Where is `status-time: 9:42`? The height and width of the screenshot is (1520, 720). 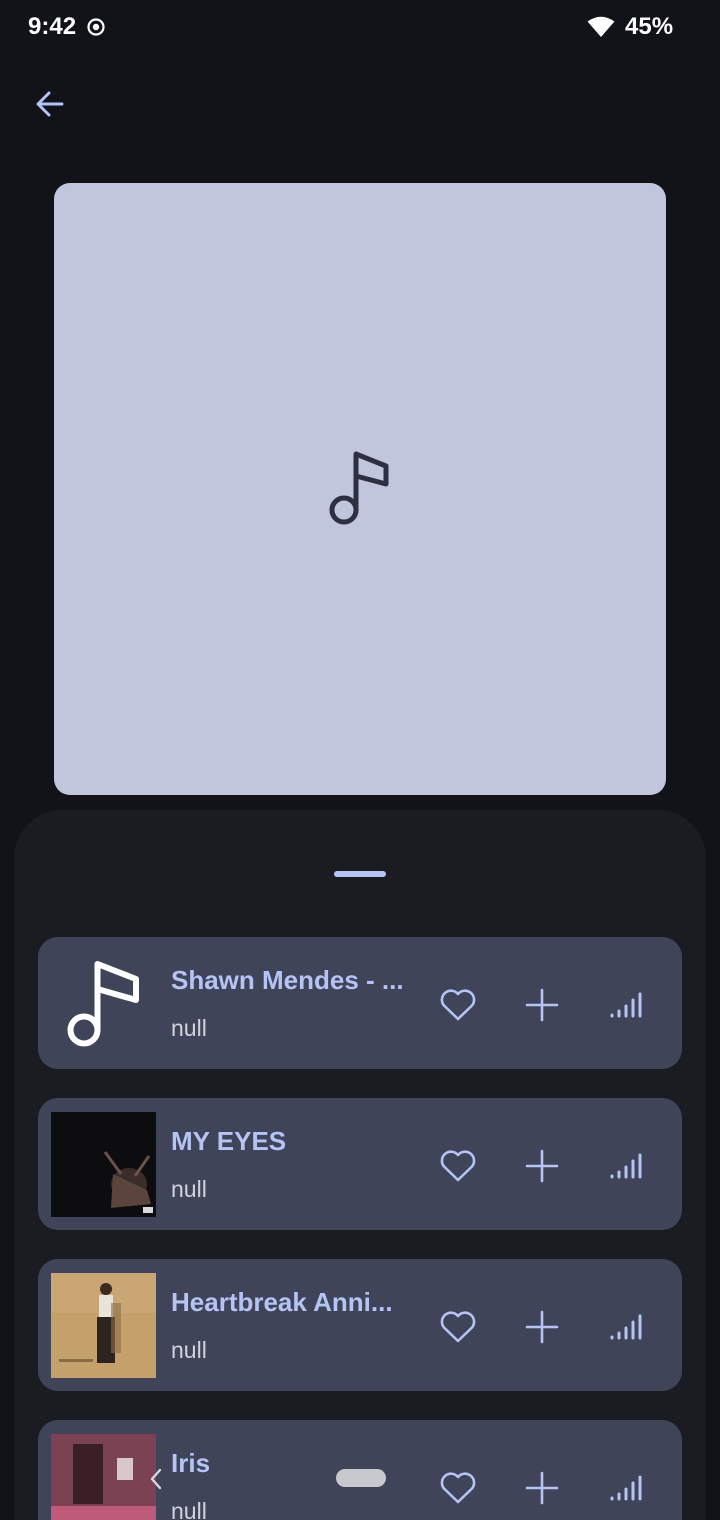
status-time: 9:42 is located at coordinates (52, 26).